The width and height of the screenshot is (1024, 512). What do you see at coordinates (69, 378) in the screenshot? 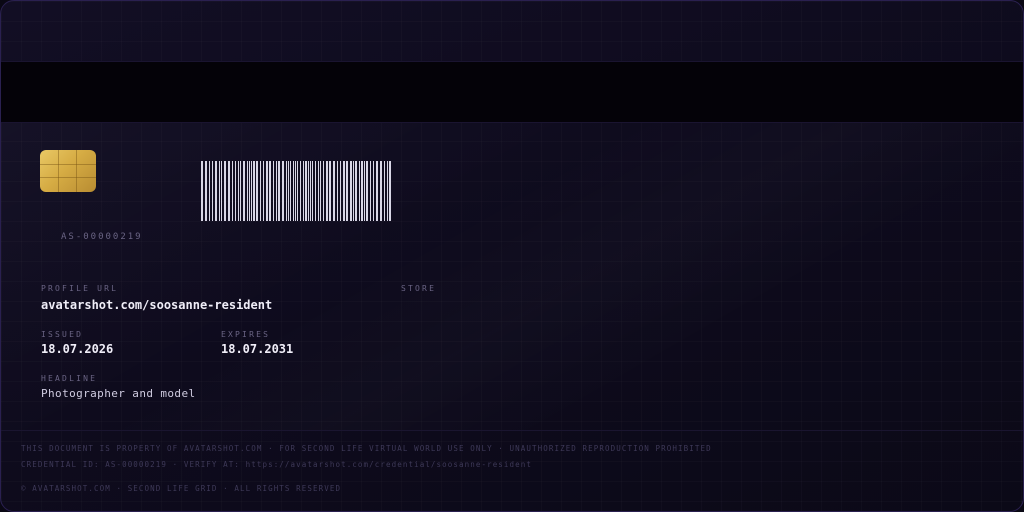
I see `headline-label: HEADLINE` at bounding box center [69, 378].